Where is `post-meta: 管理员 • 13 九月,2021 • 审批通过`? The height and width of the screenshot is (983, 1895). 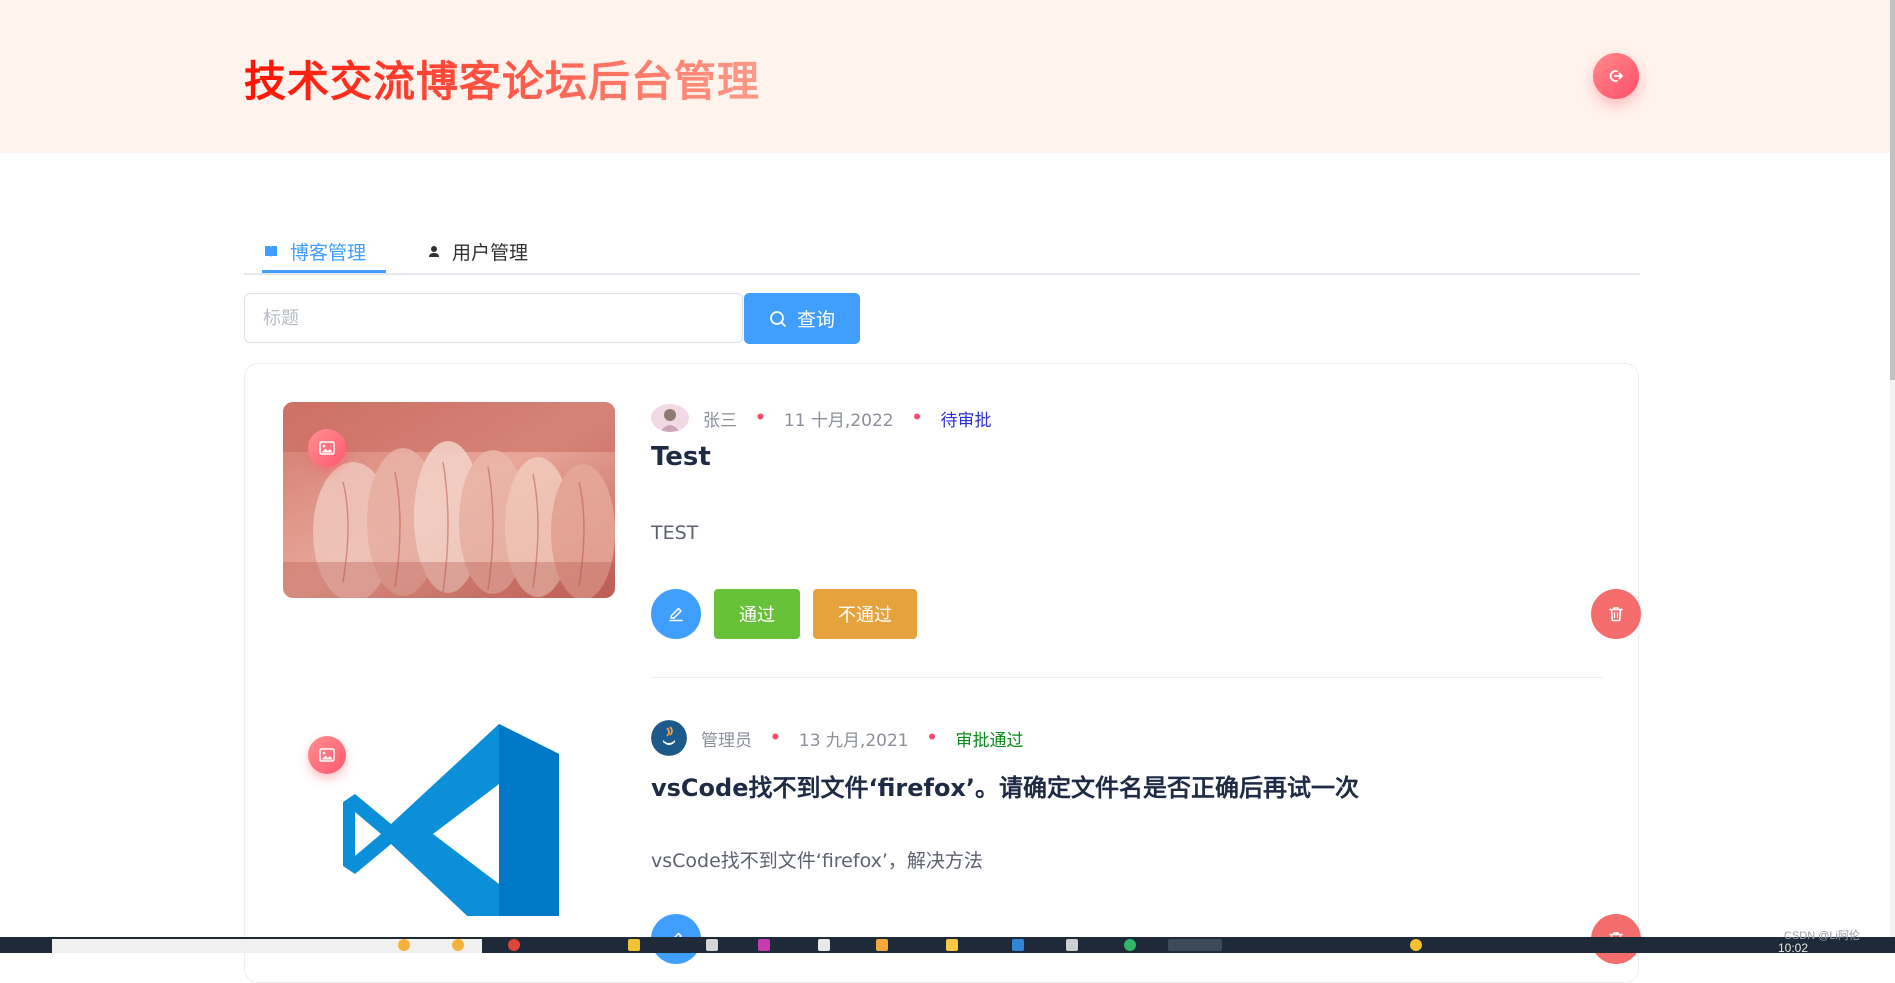 post-meta: 管理员 • 13 九月,2021 • 审批通过 is located at coordinates (837, 738).